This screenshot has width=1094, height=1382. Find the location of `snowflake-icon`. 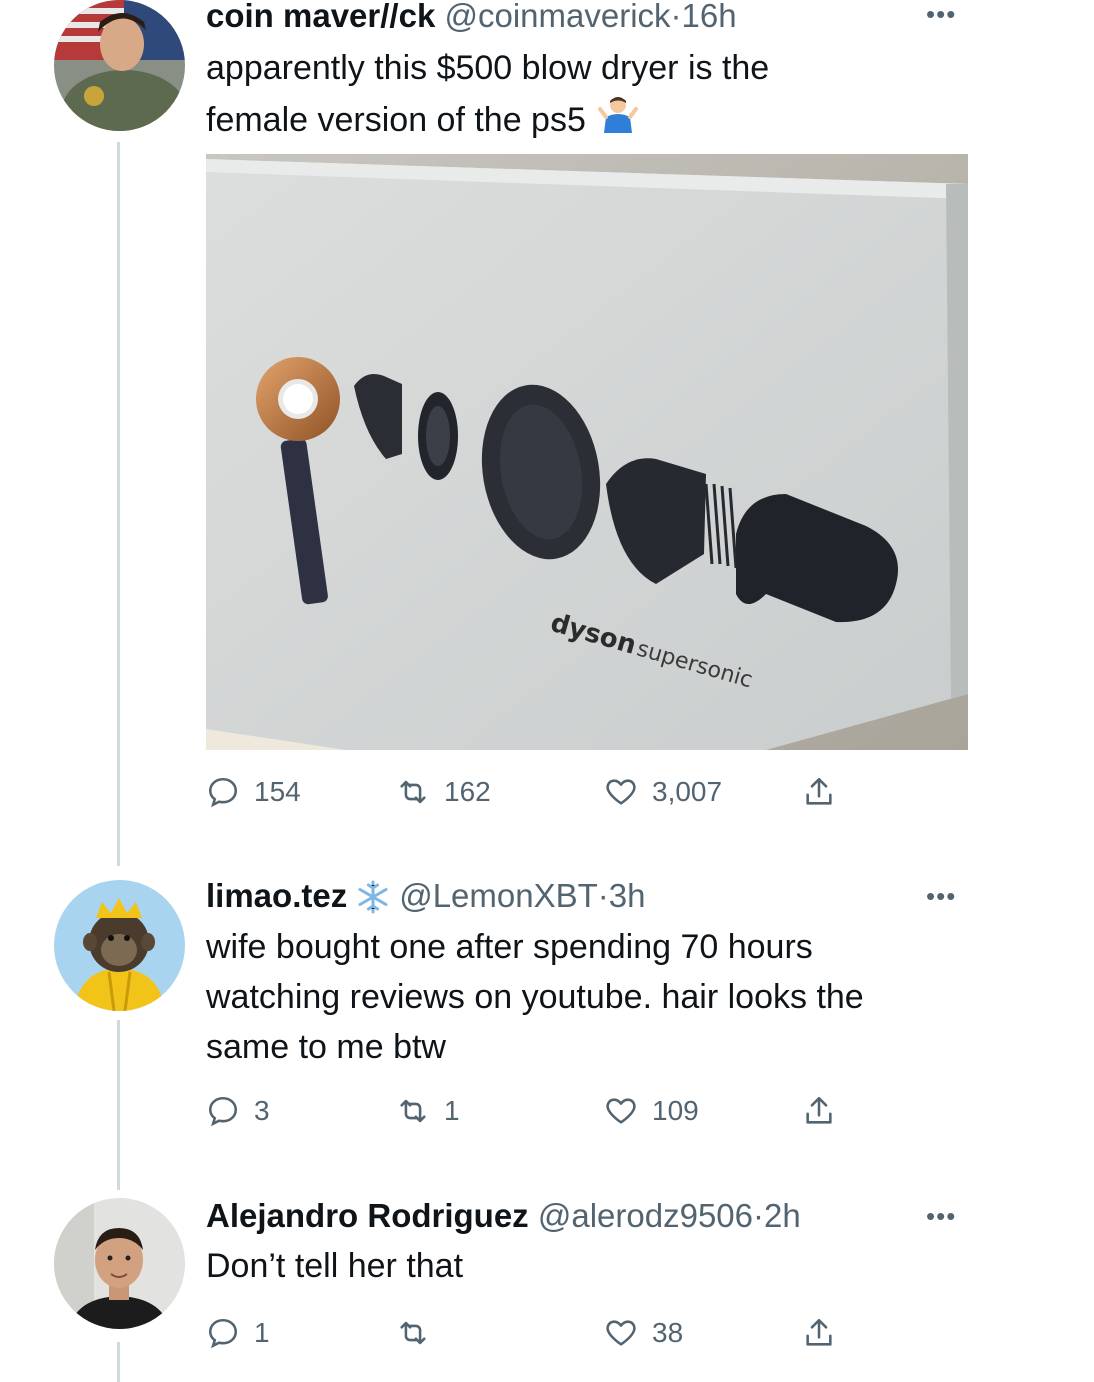

snowflake-icon is located at coordinates (373, 897).